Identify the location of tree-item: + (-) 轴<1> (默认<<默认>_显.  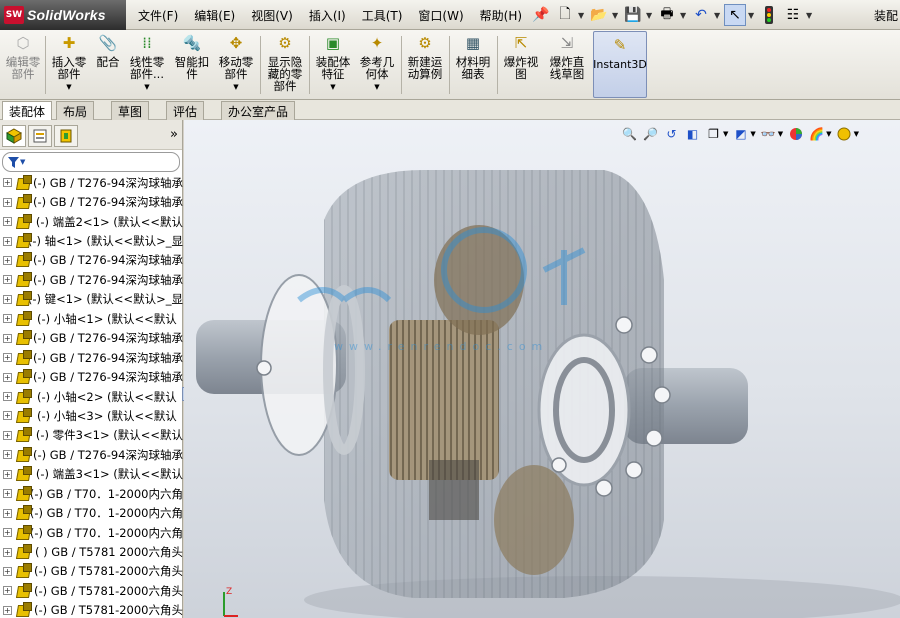
(91, 240).